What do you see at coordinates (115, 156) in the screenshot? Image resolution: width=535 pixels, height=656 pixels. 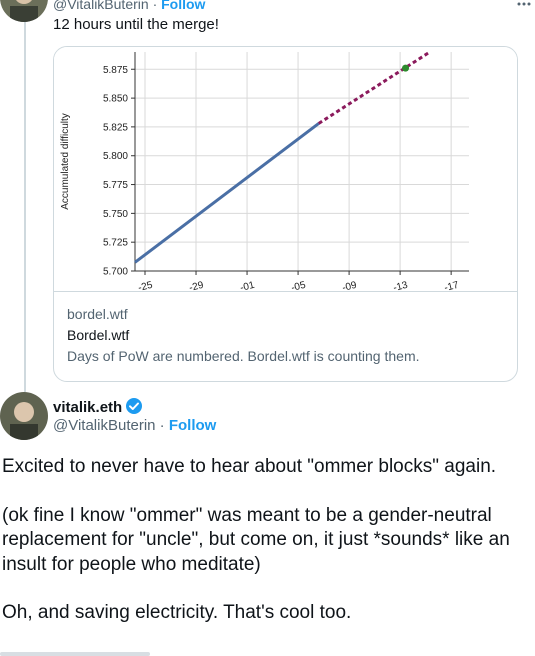 I see `chart-y-tick-label: 5.800` at bounding box center [115, 156].